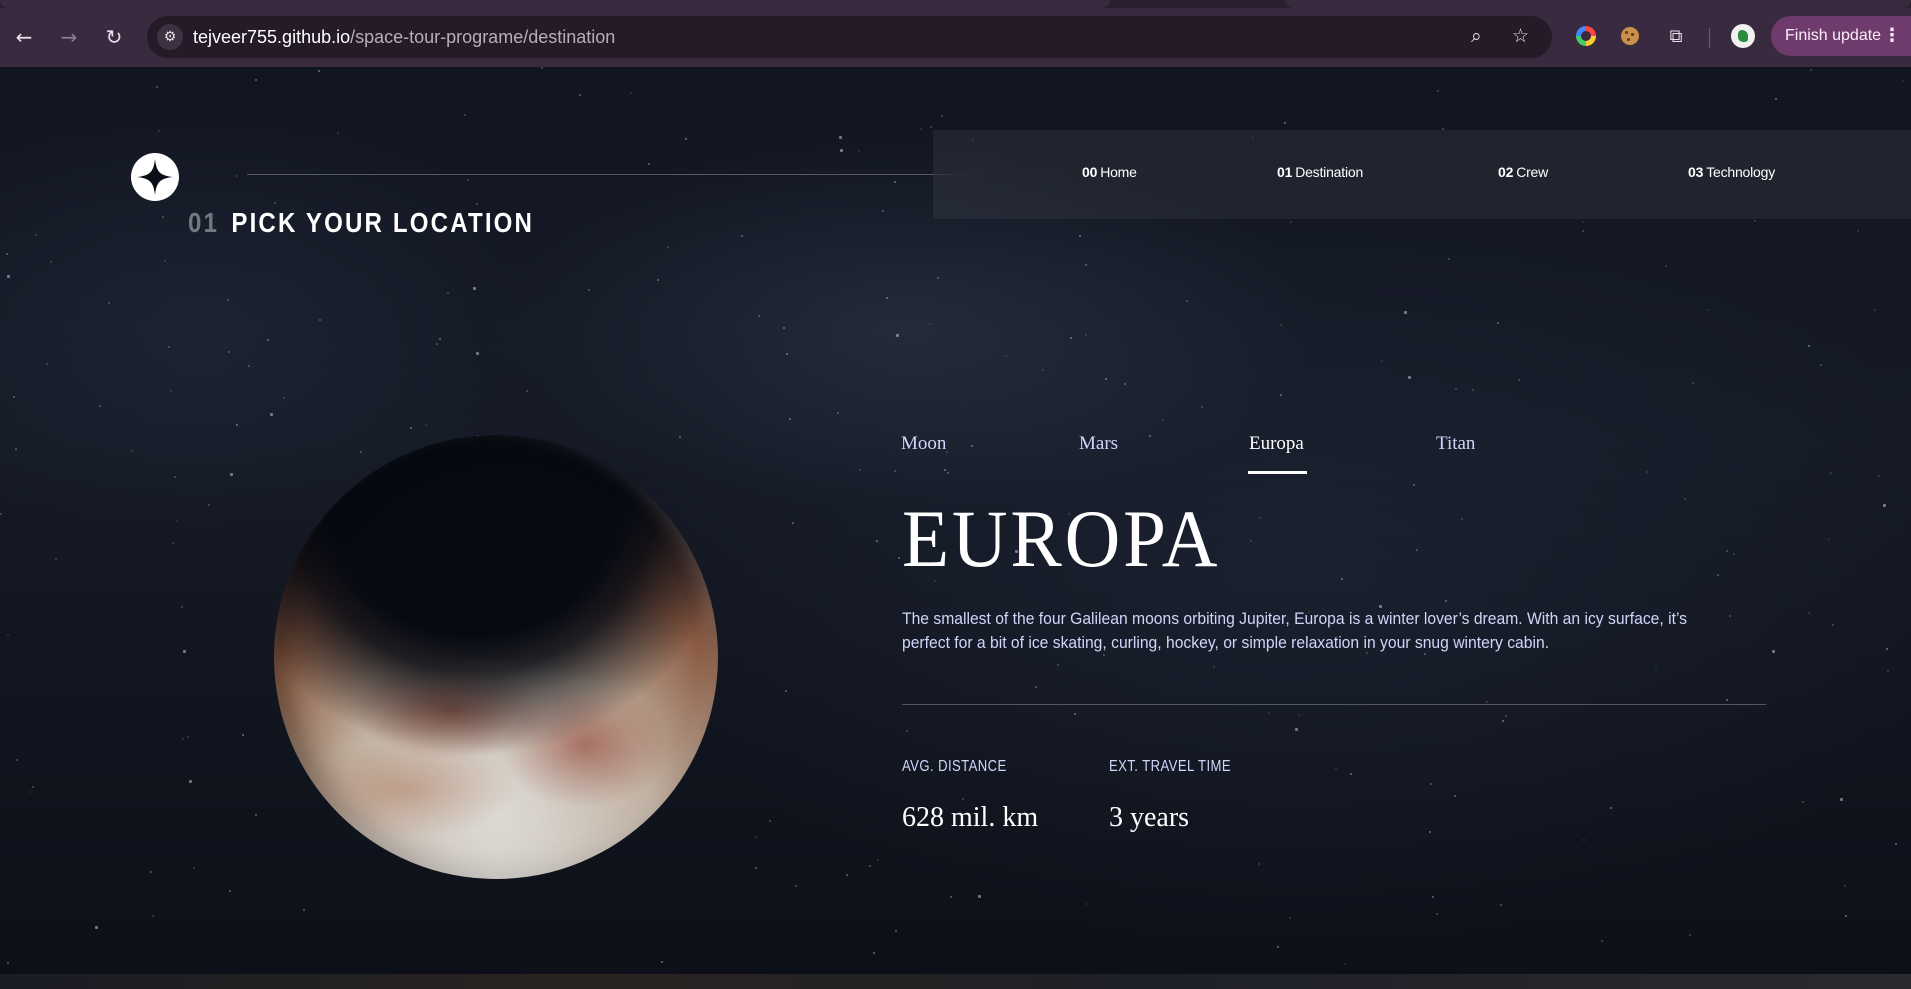 Image resolution: width=1911 pixels, height=989 pixels. What do you see at coordinates (114, 37) in the screenshot?
I see `reload-icon: ↻` at bounding box center [114, 37].